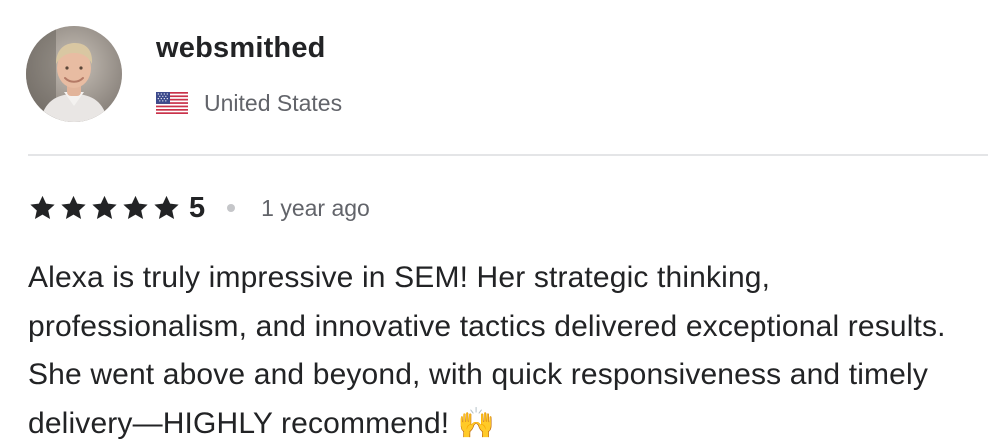 Image resolution: width=992 pixels, height=448 pixels. Describe the element at coordinates (315, 207) in the screenshot. I see `review-time: 1 year ago` at that location.